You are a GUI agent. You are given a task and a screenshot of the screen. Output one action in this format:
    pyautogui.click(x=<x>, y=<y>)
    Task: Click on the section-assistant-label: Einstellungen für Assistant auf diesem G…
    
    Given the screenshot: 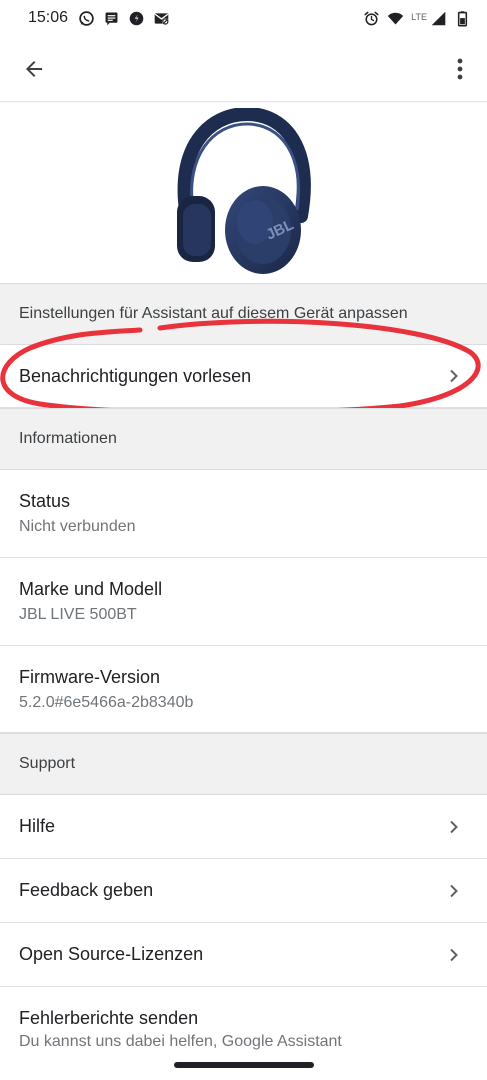 What is the action you would take?
    pyautogui.click(x=213, y=313)
    